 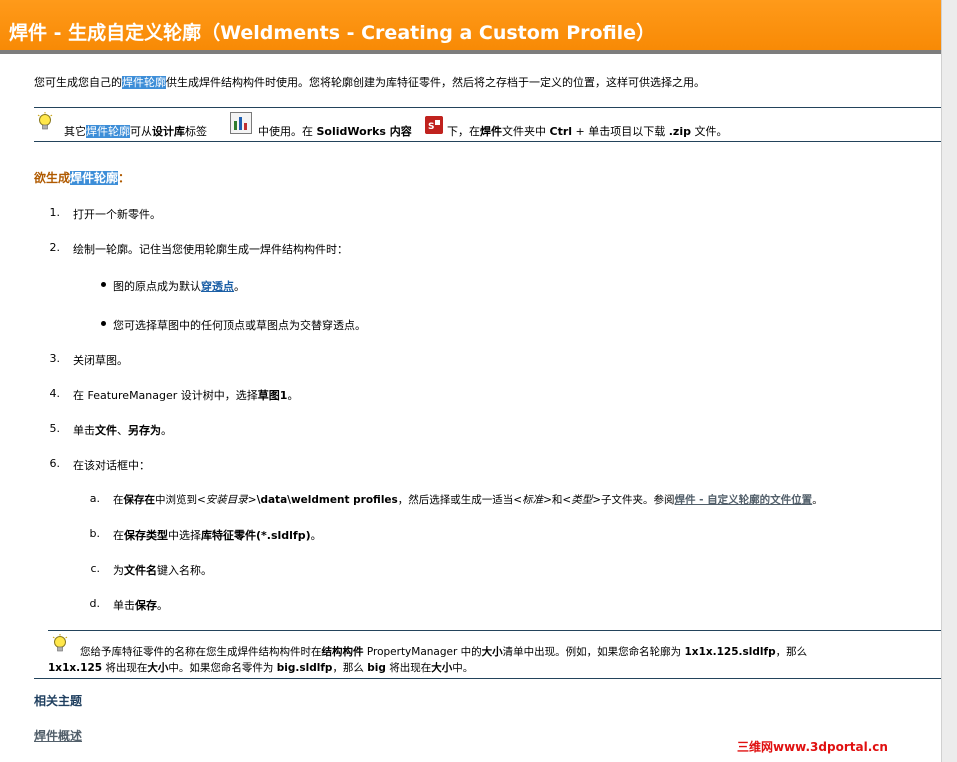 What do you see at coordinates (58, 735) in the screenshot?
I see `weldments-overview-link: 焊件概述` at bounding box center [58, 735].